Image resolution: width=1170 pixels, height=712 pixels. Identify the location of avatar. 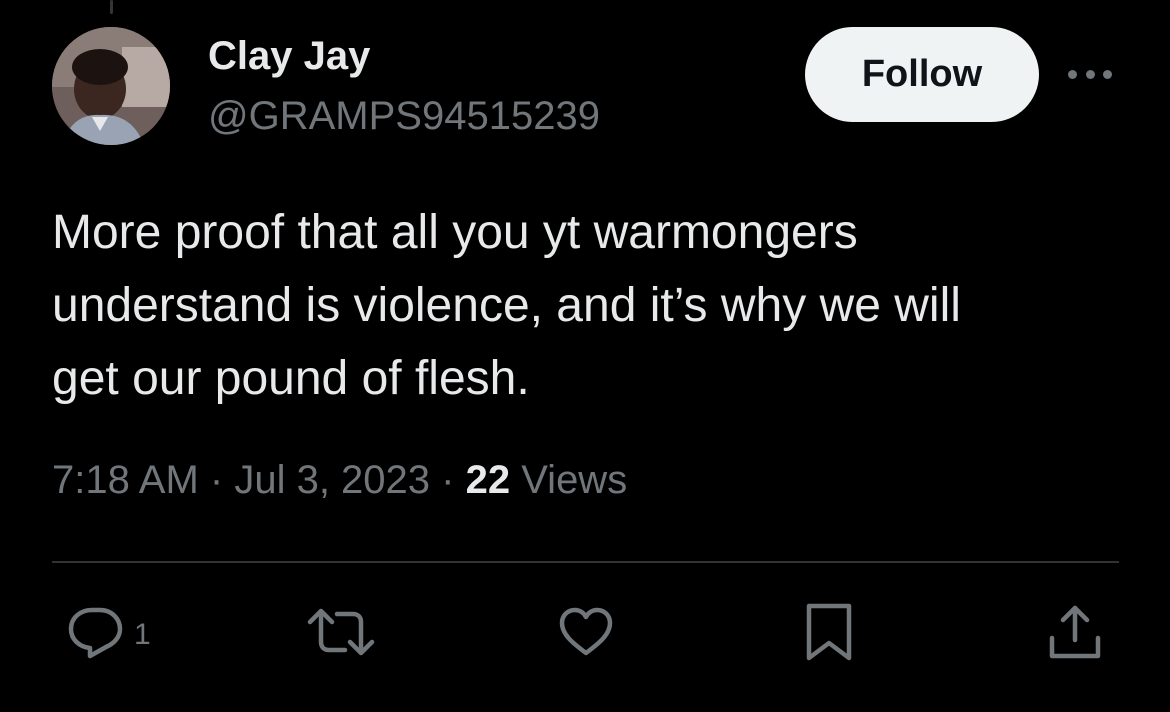
(111, 86).